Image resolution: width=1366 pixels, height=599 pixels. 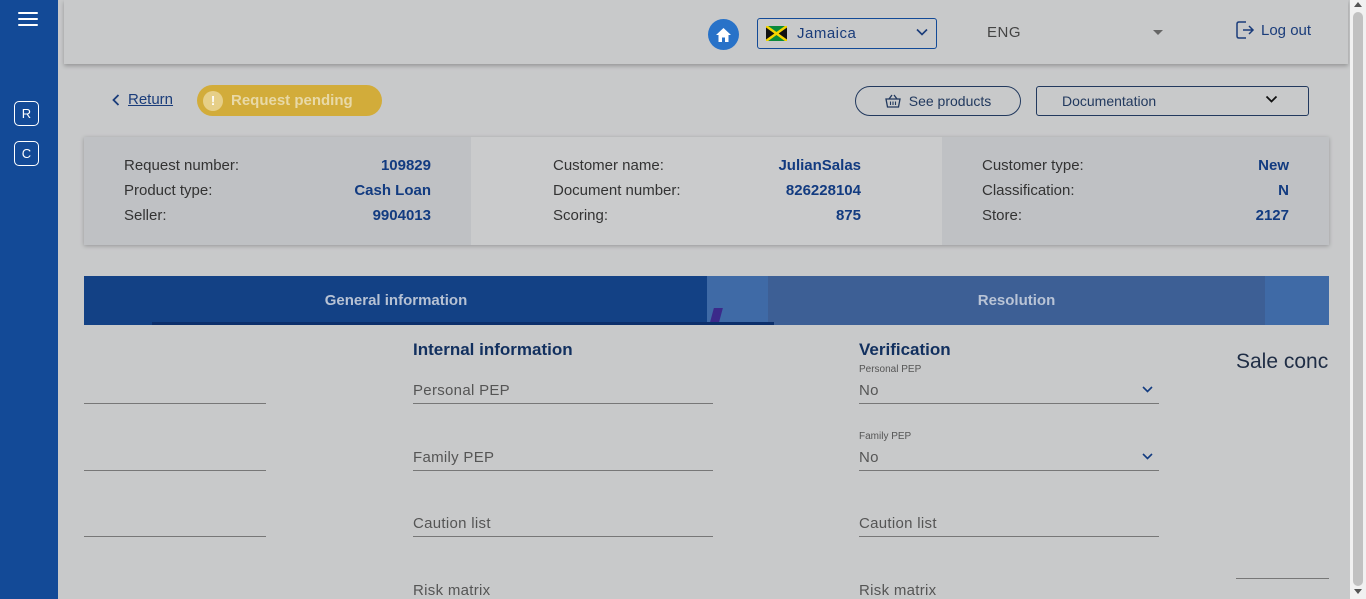 I want to click on vertical-scrollbar, so click(x=1358, y=299).